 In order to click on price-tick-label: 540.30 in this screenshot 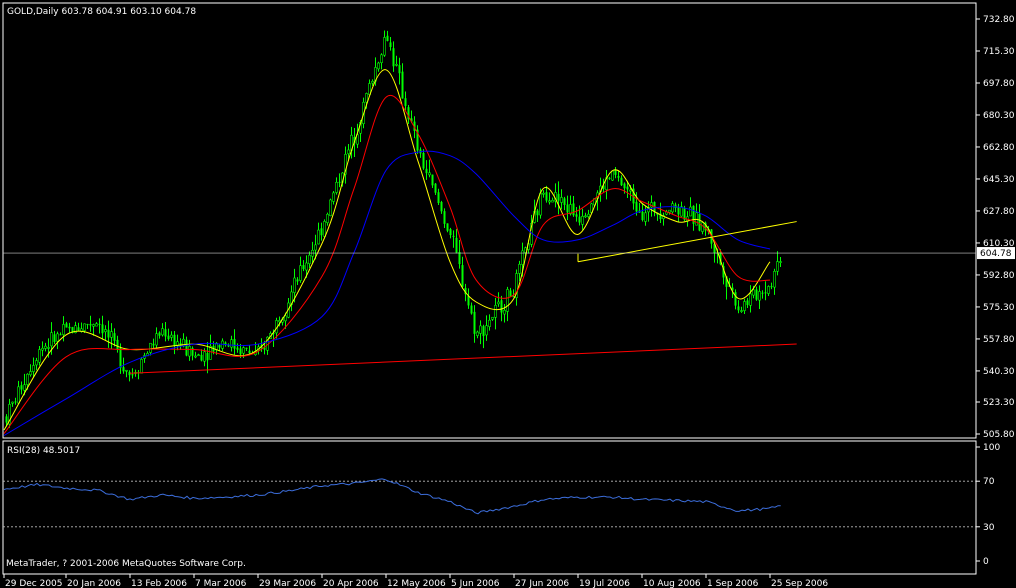, I will do `click(999, 372)`.